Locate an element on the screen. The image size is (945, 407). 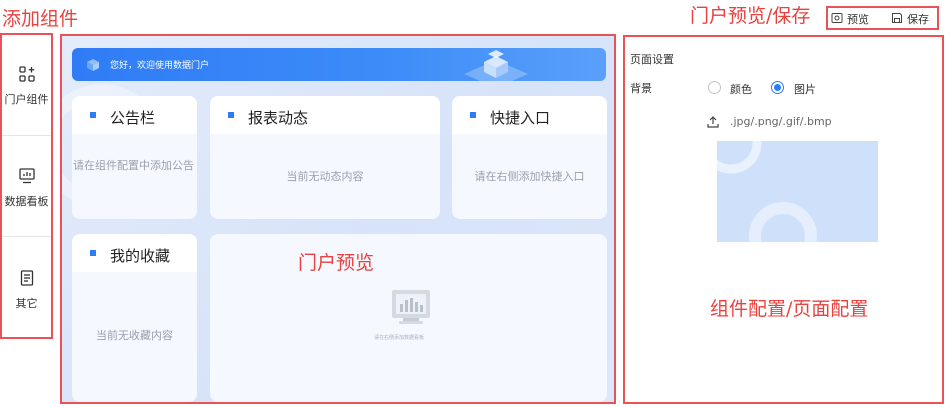
card-empty-text: 当前无收藏内容 is located at coordinates (134, 335).